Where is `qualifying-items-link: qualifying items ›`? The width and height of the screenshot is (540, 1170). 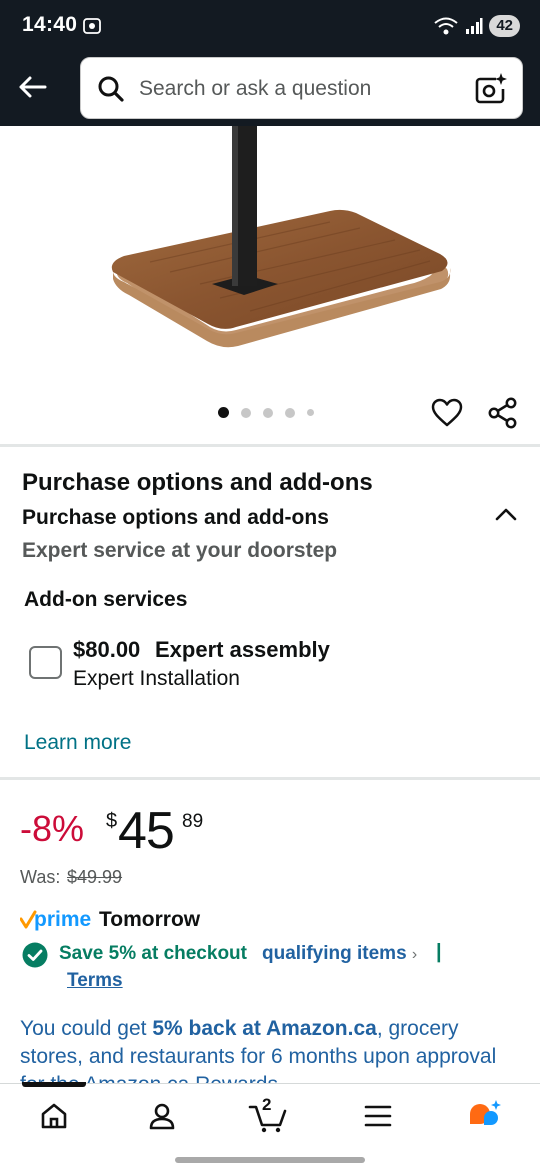 qualifying-items-link: qualifying items › is located at coordinates (339, 954).